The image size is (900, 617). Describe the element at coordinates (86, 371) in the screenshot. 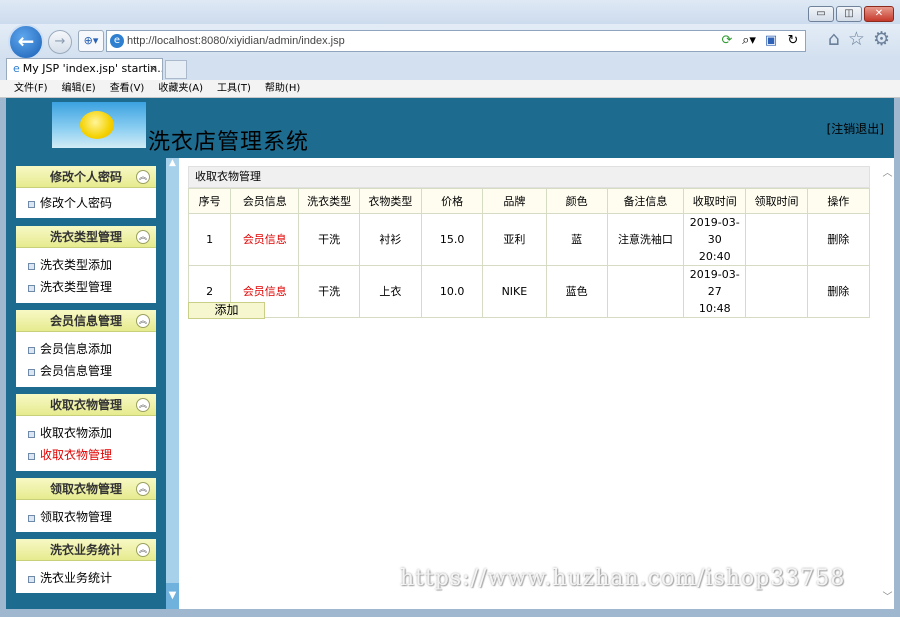

I see `sidebar-item-member-manage: 会员信息管理` at that location.